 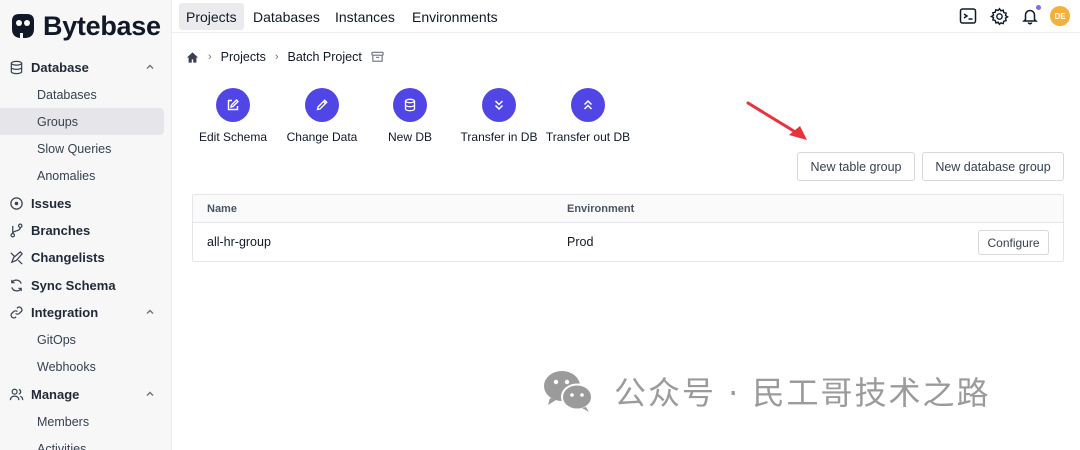 I want to click on action-new-db: New DB, so click(x=410, y=118).